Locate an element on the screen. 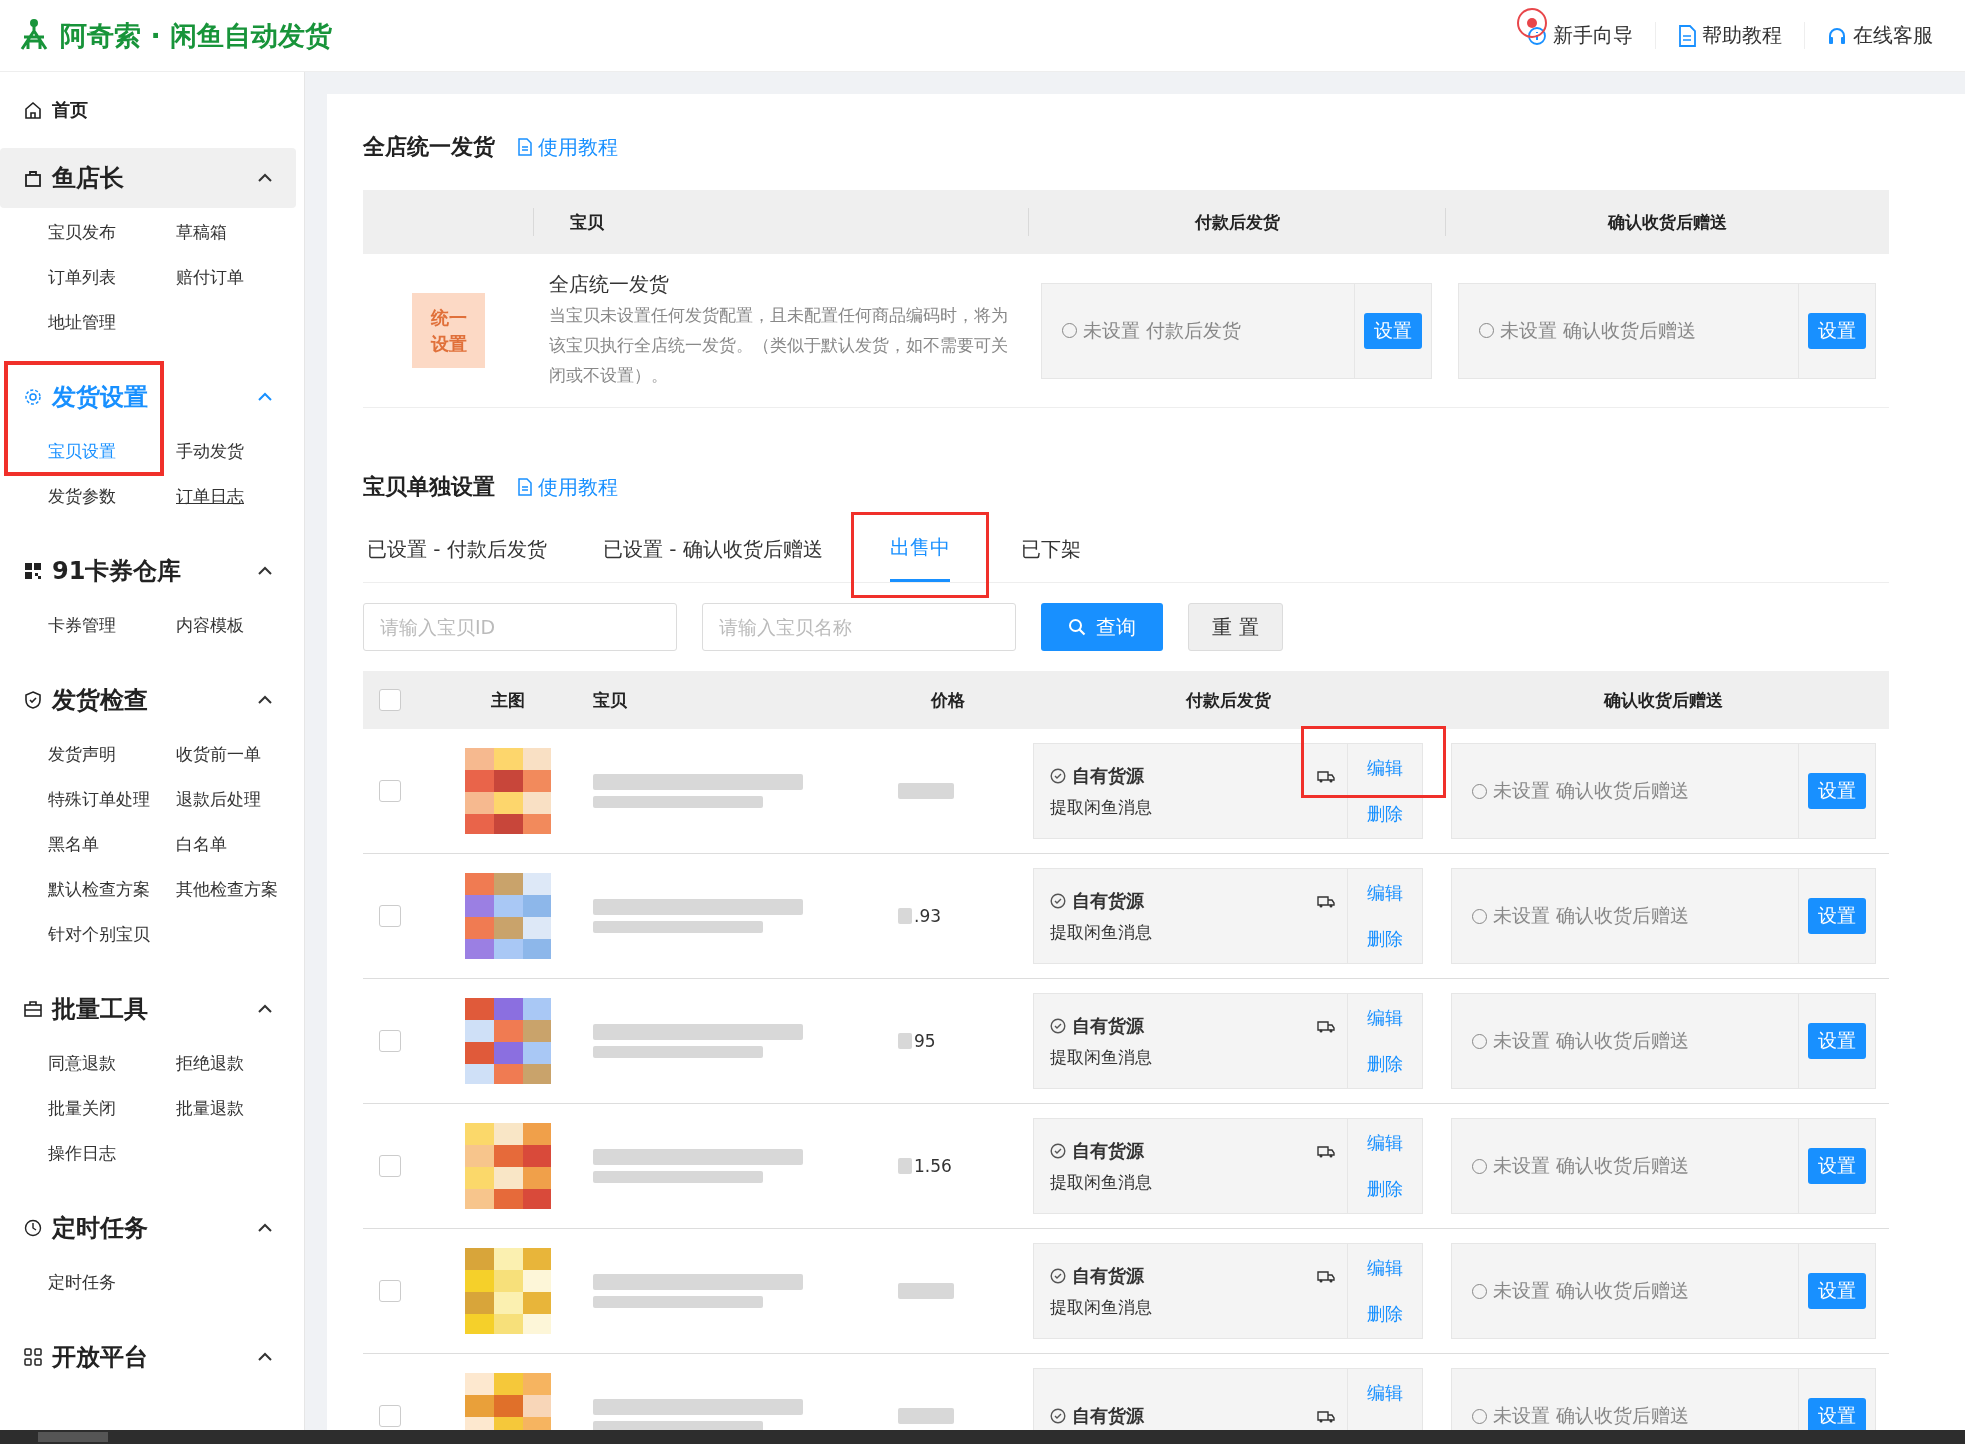  tab: 已设置 - 付款后发货 is located at coordinates (457, 551).